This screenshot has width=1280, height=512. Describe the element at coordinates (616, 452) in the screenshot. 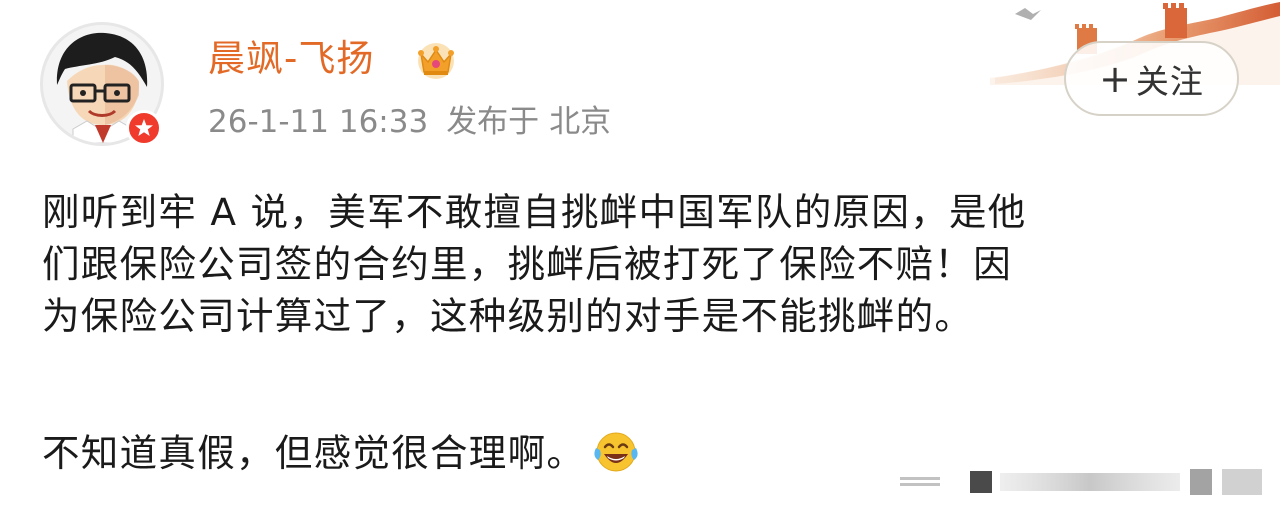

I see `laughing-tears-emoji-icon` at that location.